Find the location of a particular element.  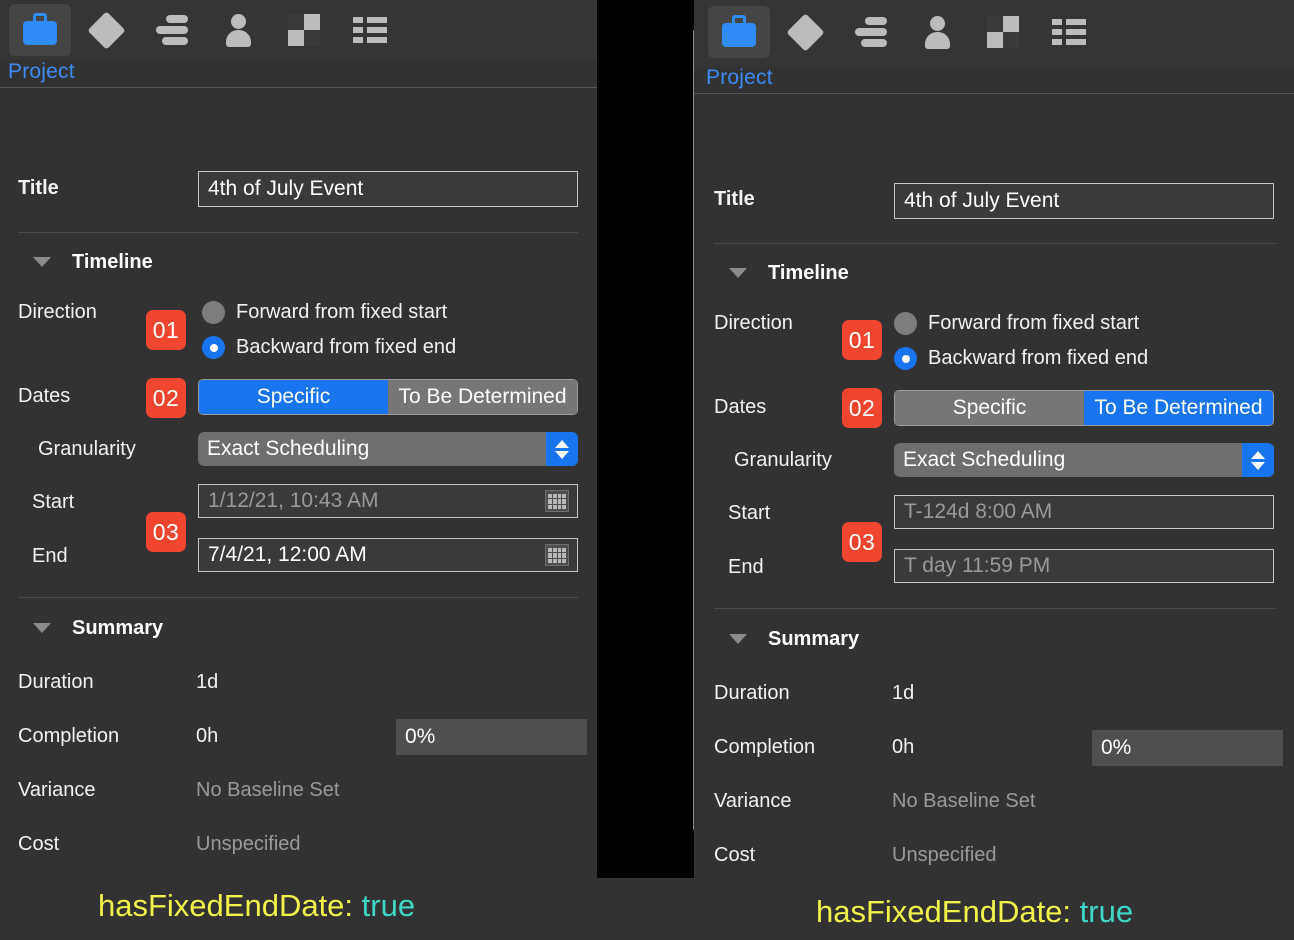

toolbar-divider is located at coordinates (298, 87).